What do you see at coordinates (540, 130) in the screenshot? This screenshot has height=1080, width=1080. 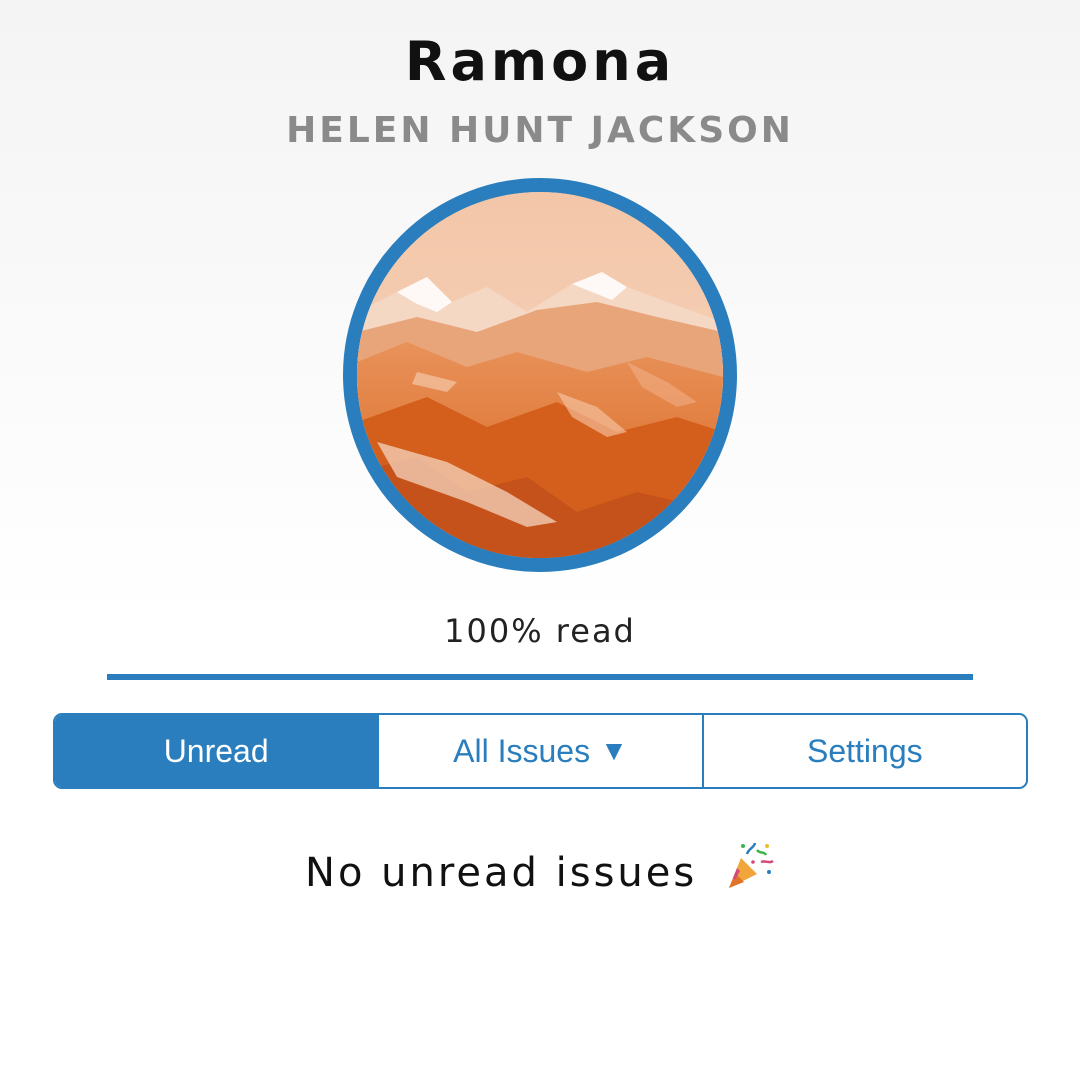 I see `book-author: HELEN HUNT JACKSON` at bounding box center [540, 130].